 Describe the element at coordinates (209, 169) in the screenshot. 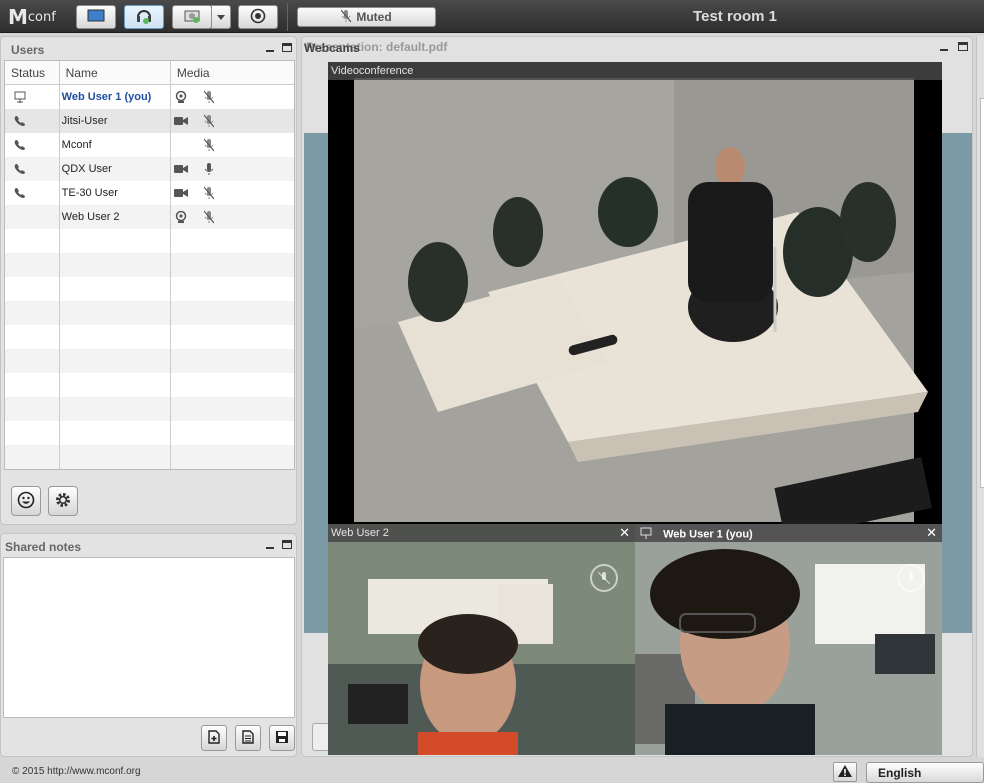

I see `mic-active-icon` at that location.